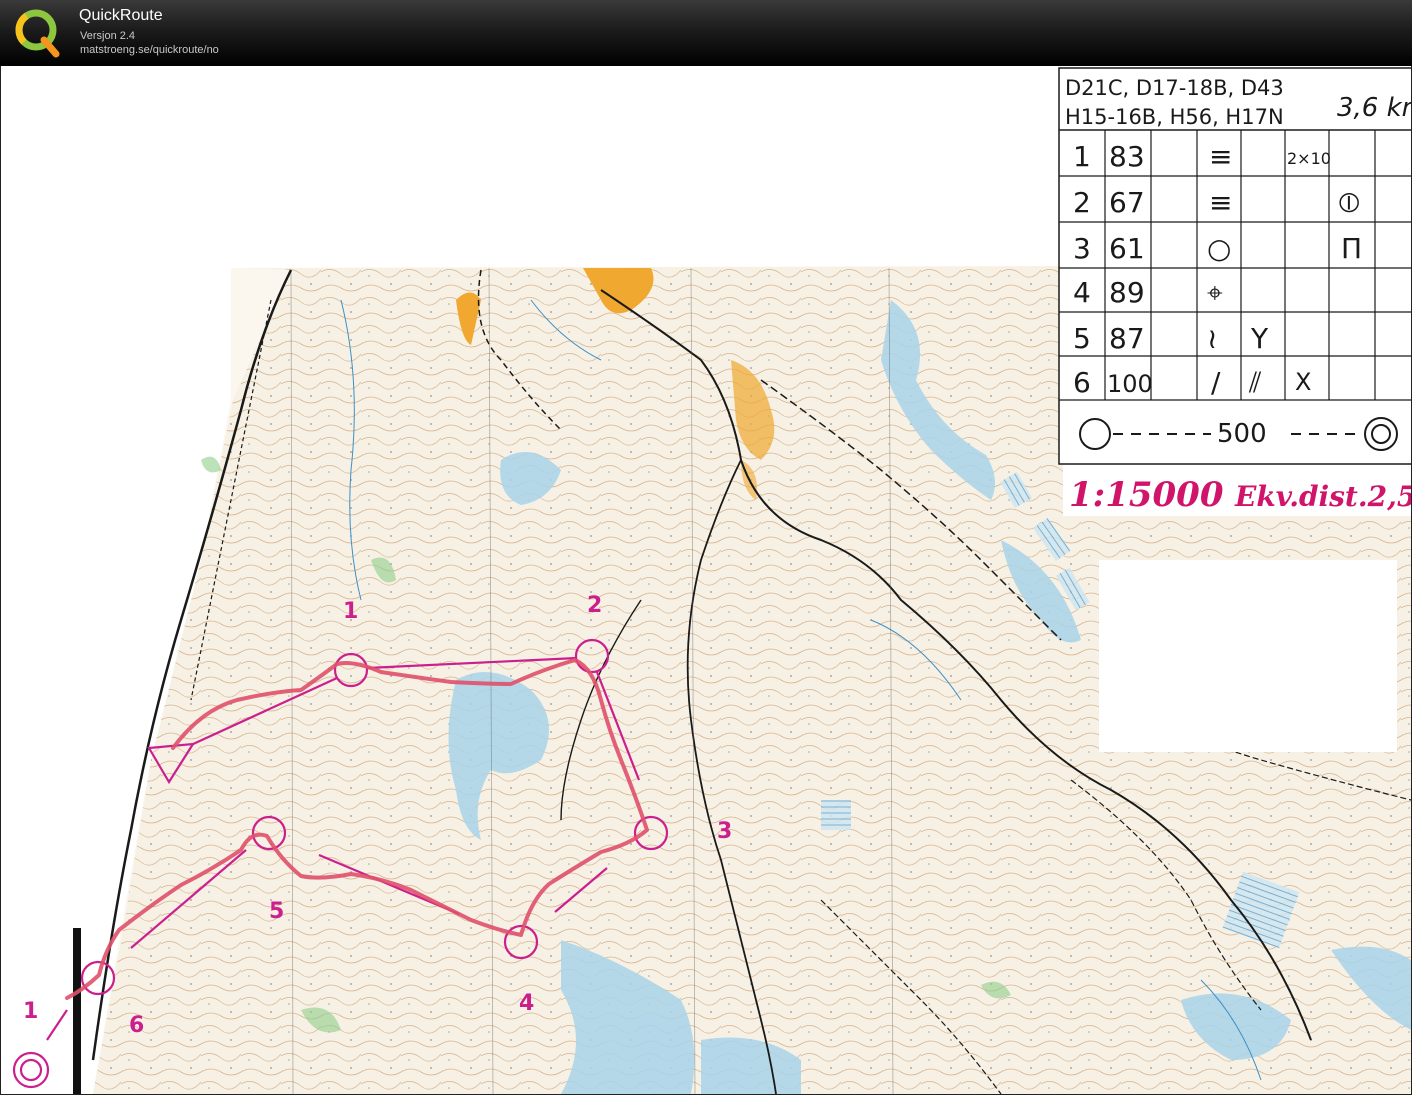 The image size is (1412, 1095). Describe the element at coordinates (1174, 88) in the screenshot. I see `course-classes-line1: D21C, D17-18B, D43` at that location.